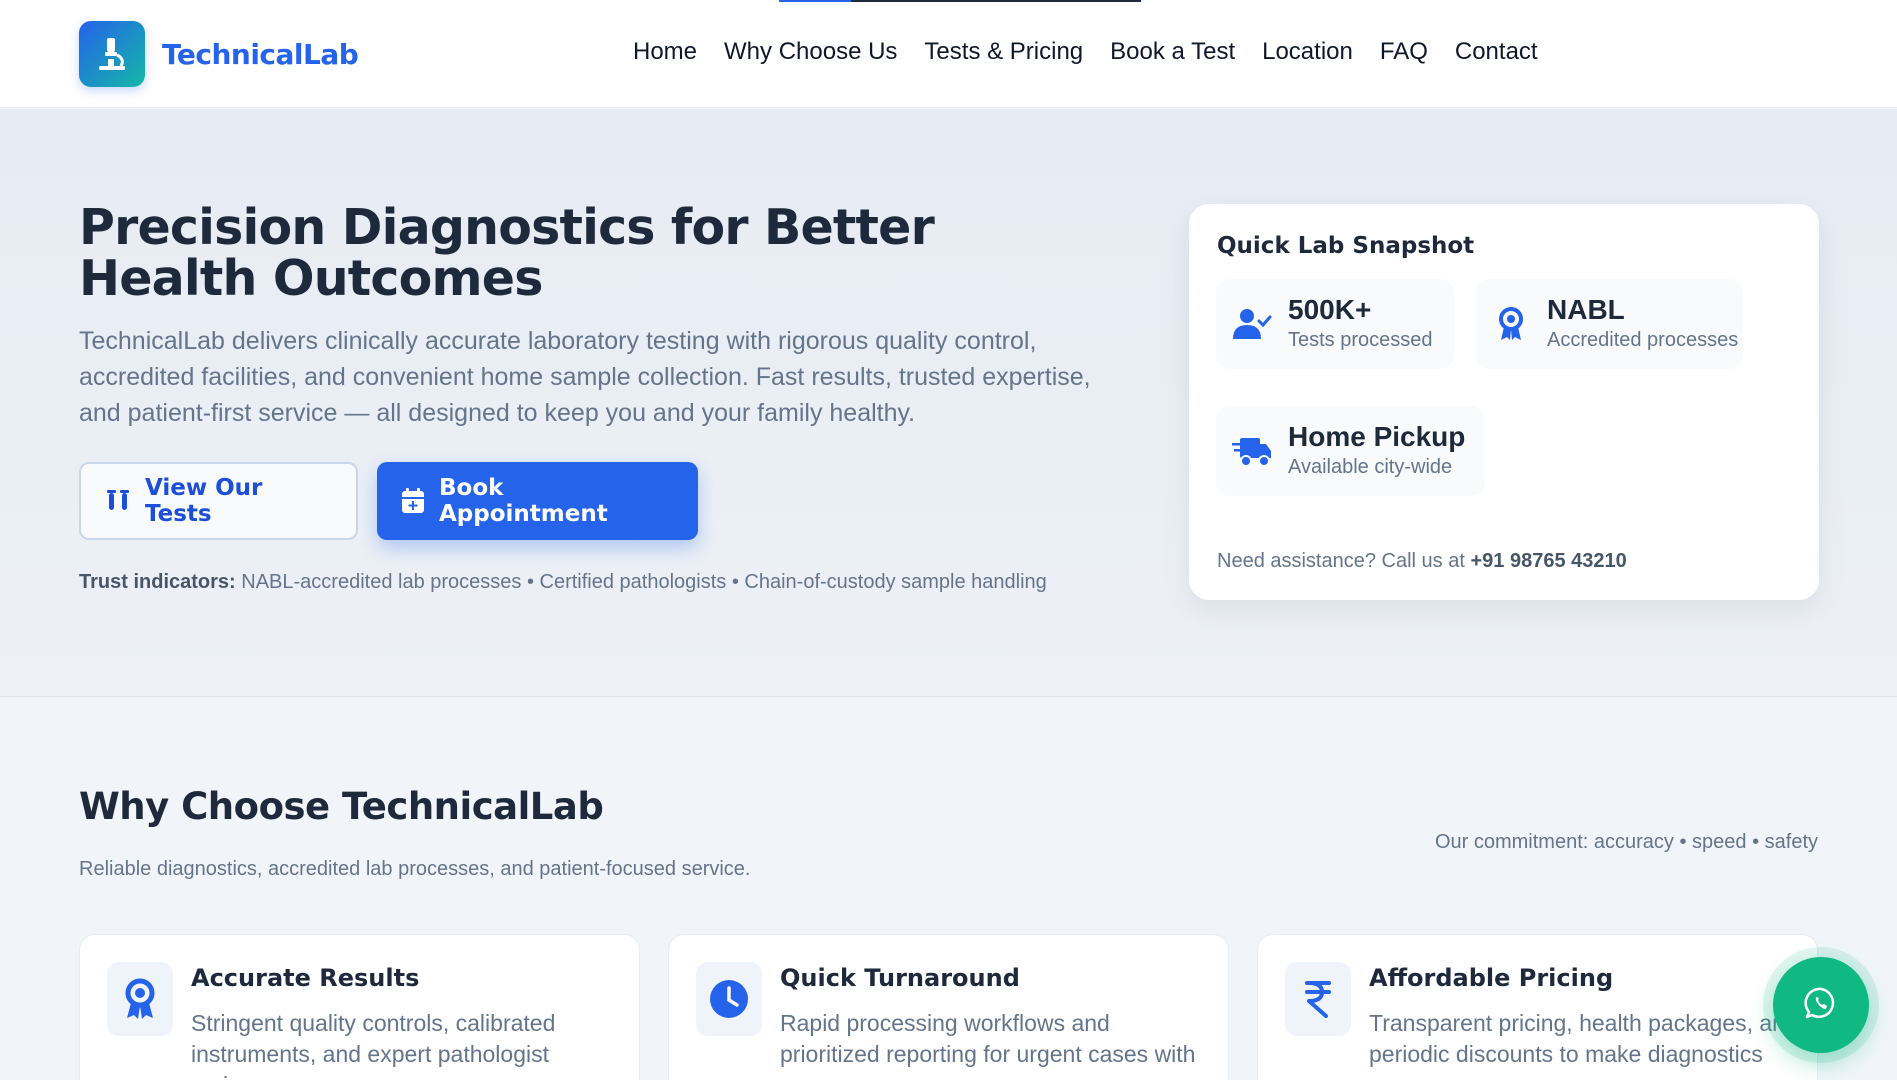 The image size is (1897, 1080). I want to click on microscope-icon, so click(112, 54).